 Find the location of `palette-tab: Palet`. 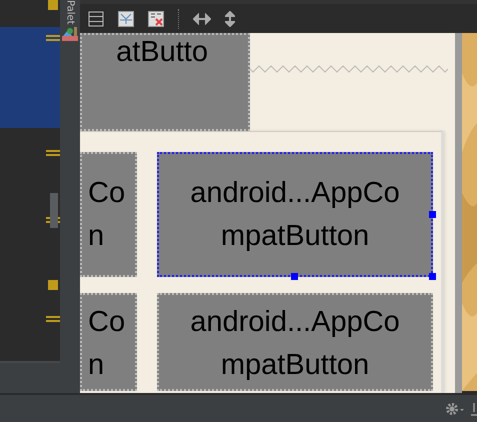

palette-tab: Palet is located at coordinates (70, 12).